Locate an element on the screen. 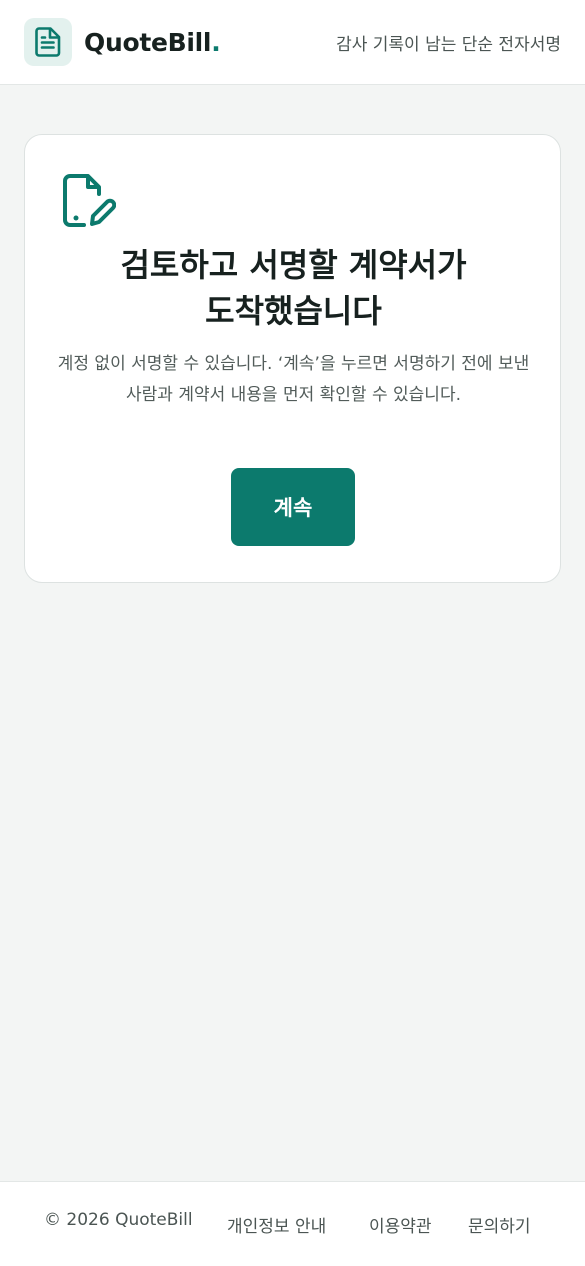 This screenshot has width=585, height=1266. logo is located at coordinates (48, 42).